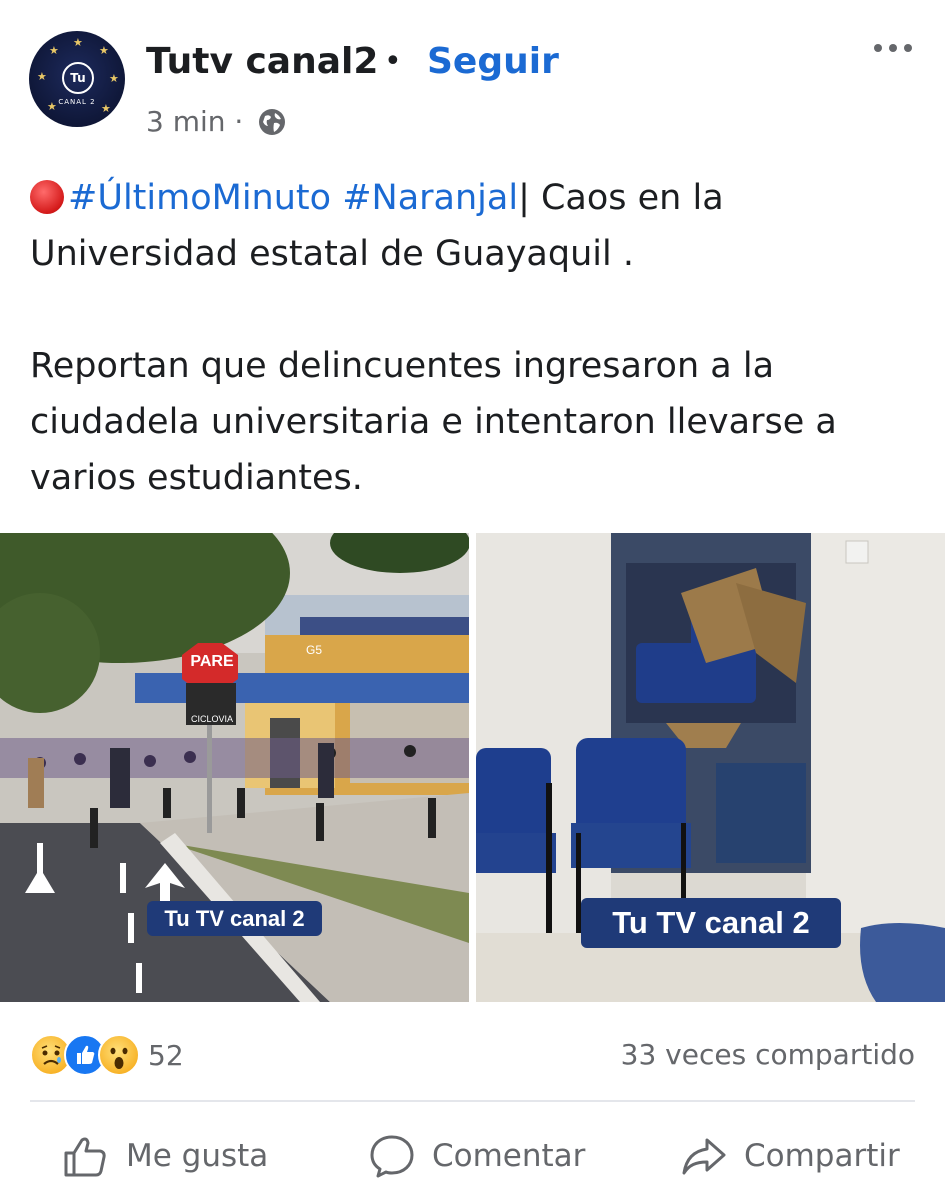  What do you see at coordinates (186, 121) in the screenshot?
I see `post-timestamp: 3 min` at bounding box center [186, 121].